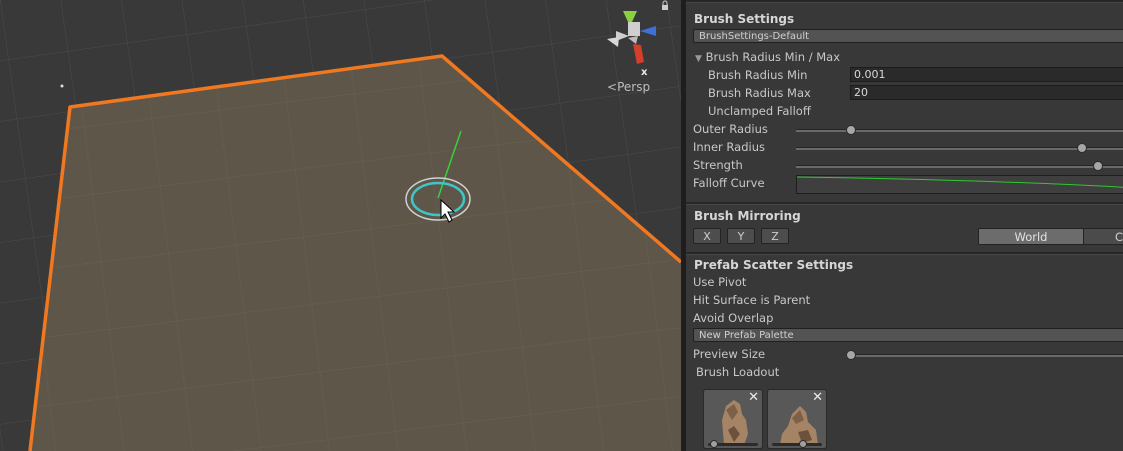 This screenshot has height=451, width=1123. I want to click on strength-slider-thumb, so click(1098, 166).